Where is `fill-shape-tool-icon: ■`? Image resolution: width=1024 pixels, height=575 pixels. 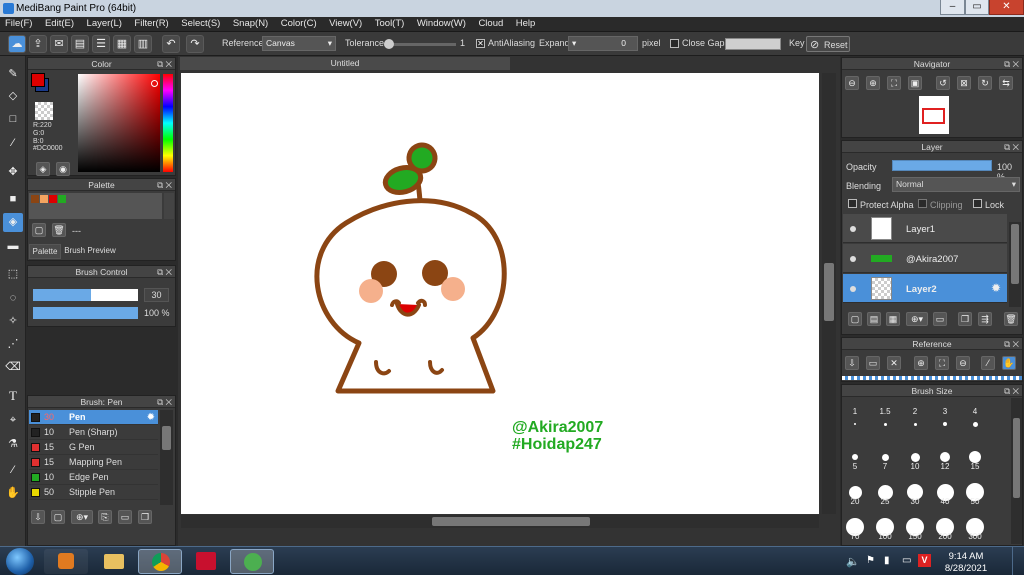
fill-shape-tool-icon: ■ is located at coordinates (13, 199).